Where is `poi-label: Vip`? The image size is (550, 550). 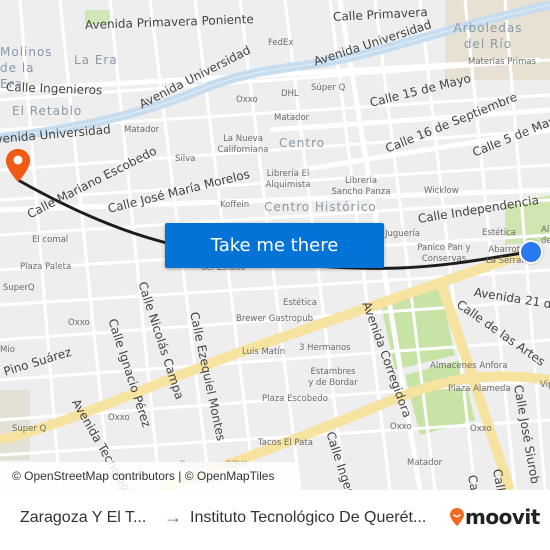
poi-label: Vip is located at coordinates (545, 385).